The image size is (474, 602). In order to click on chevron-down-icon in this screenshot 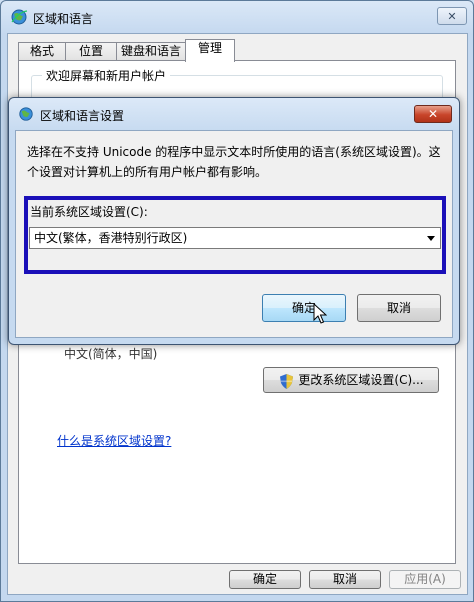, I will do `click(431, 238)`.